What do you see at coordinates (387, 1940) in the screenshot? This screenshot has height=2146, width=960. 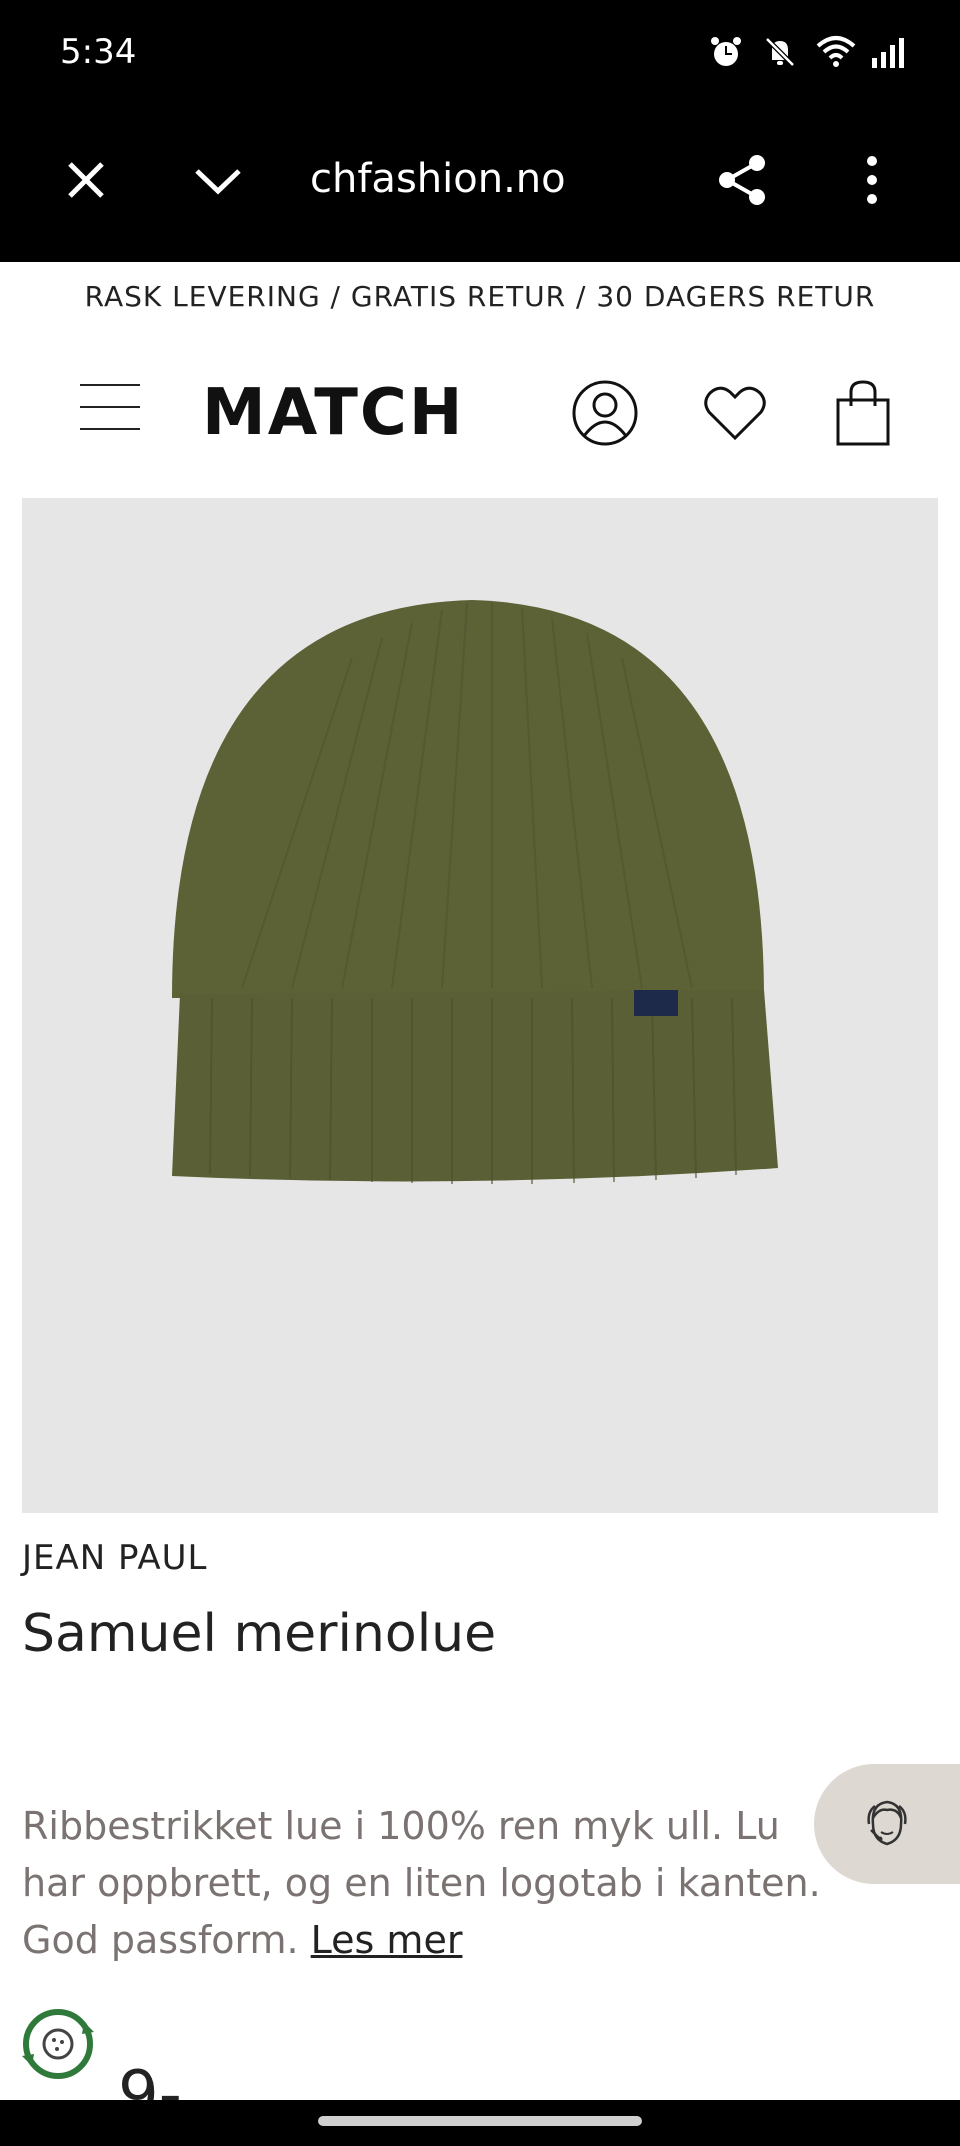 I see `read-more-link: Les mer` at bounding box center [387, 1940].